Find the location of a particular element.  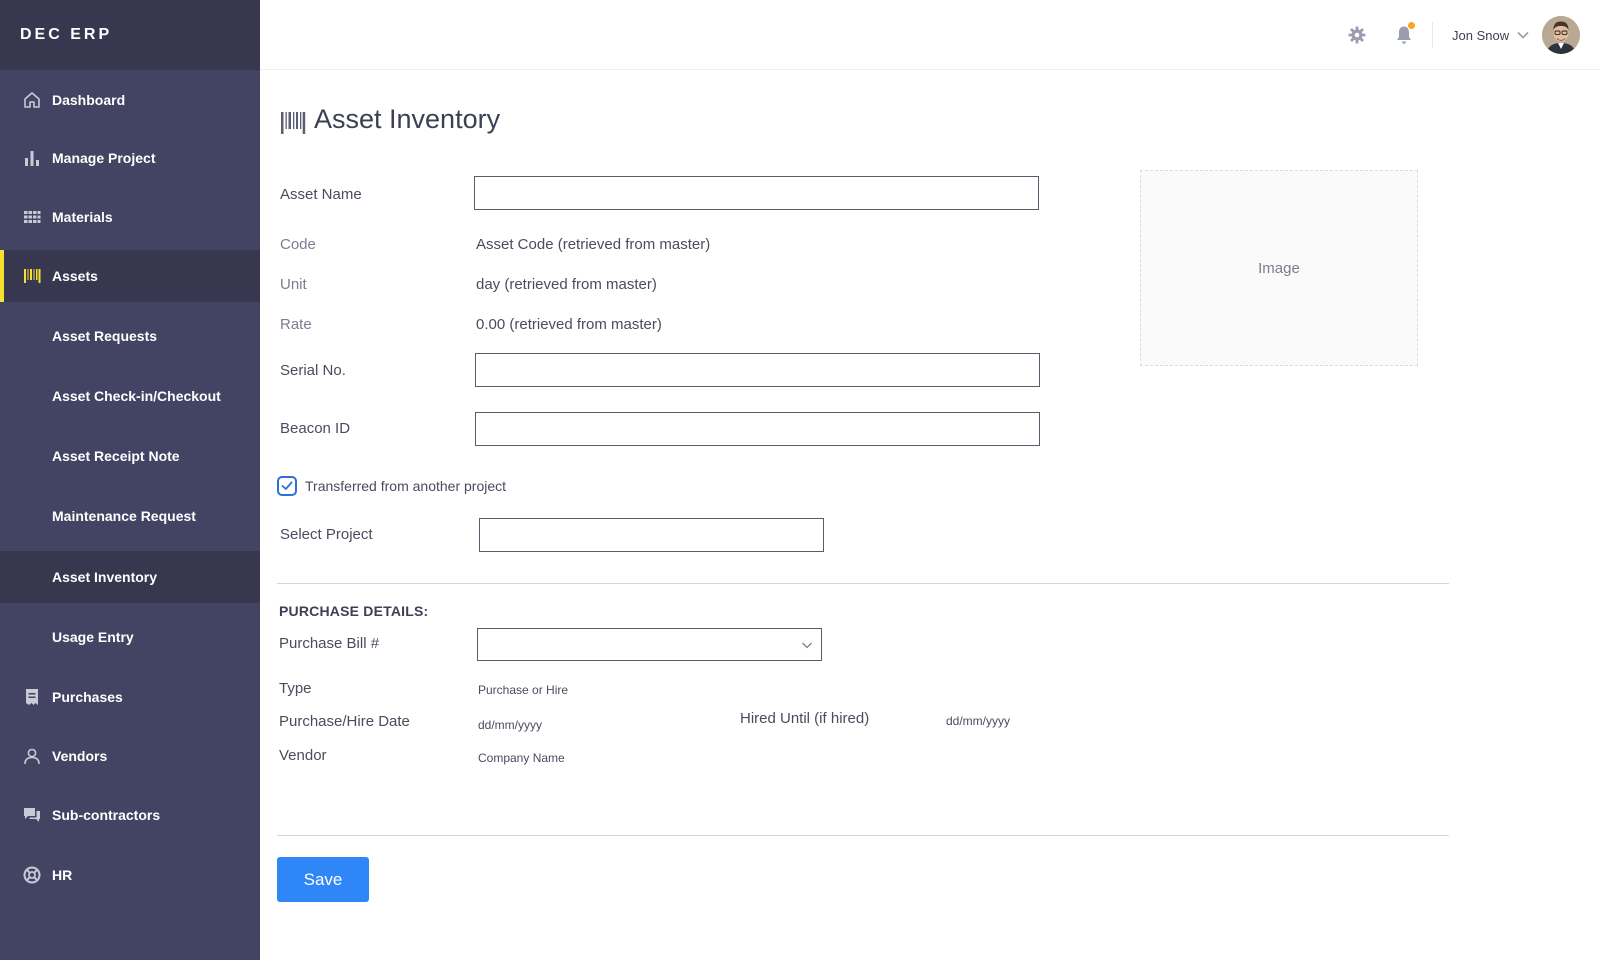

sidebar-item-assets: Assets is located at coordinates (130, 276).